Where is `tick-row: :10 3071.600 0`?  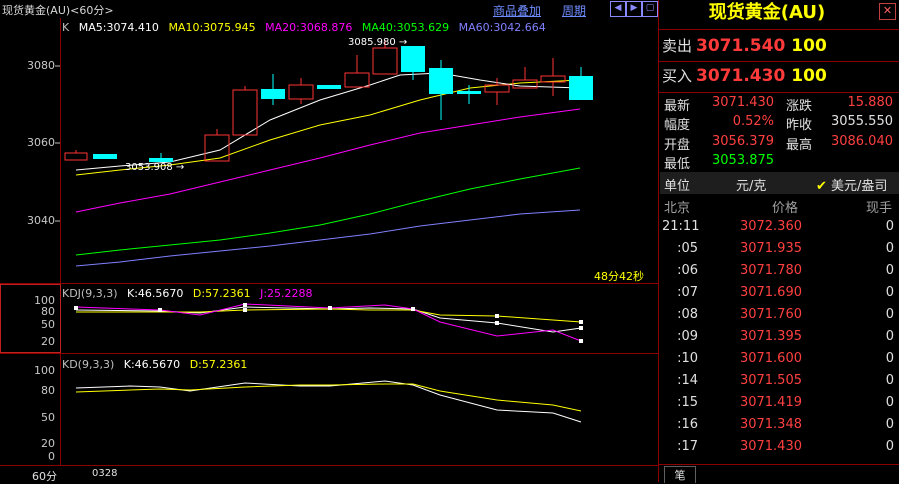 tick-row: :10 3071.600 0 is located at coordinates (779, 362).